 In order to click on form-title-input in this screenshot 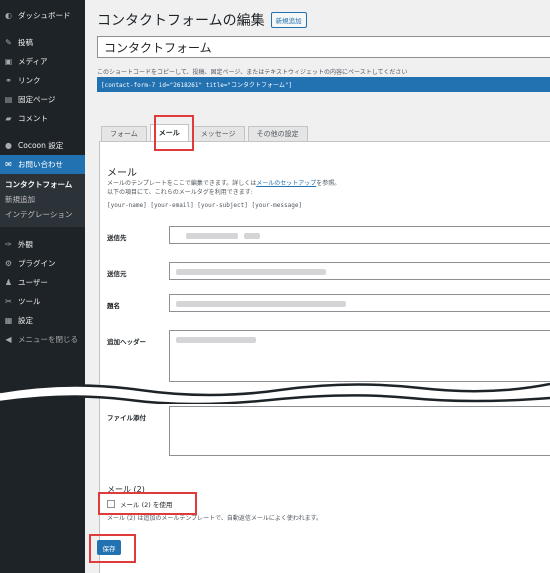, I will do `click(323, 47)`.